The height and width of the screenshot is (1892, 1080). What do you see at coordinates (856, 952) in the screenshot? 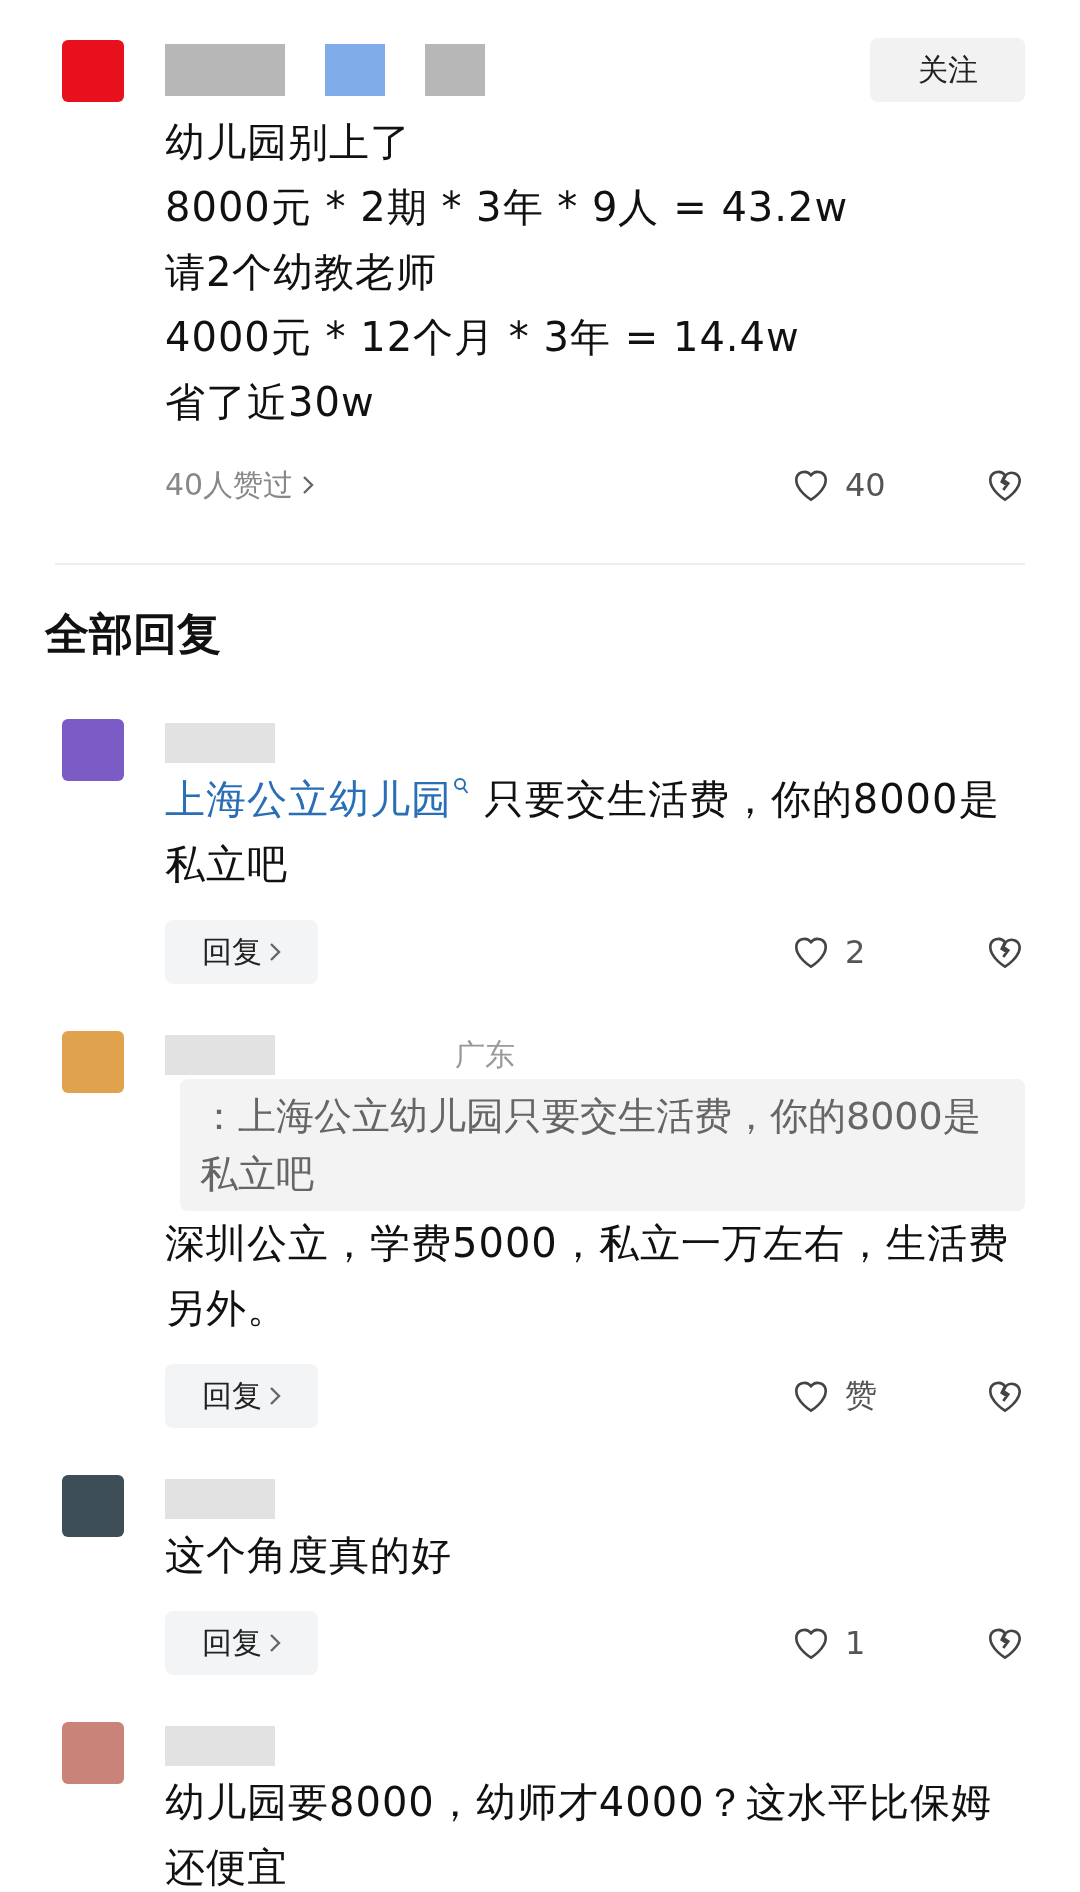
I see `like-count: 2` at bounding box center [856, 952].